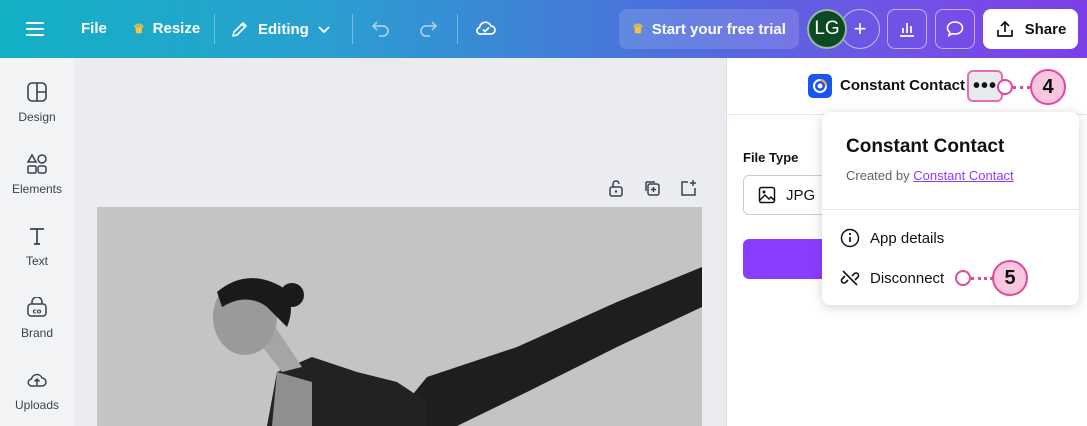 This screenshot has width=1087, height=426. Describe the element at coordinates (37, 189) in the screenshot. I see `sidebar-item-label: Elements` at that location.